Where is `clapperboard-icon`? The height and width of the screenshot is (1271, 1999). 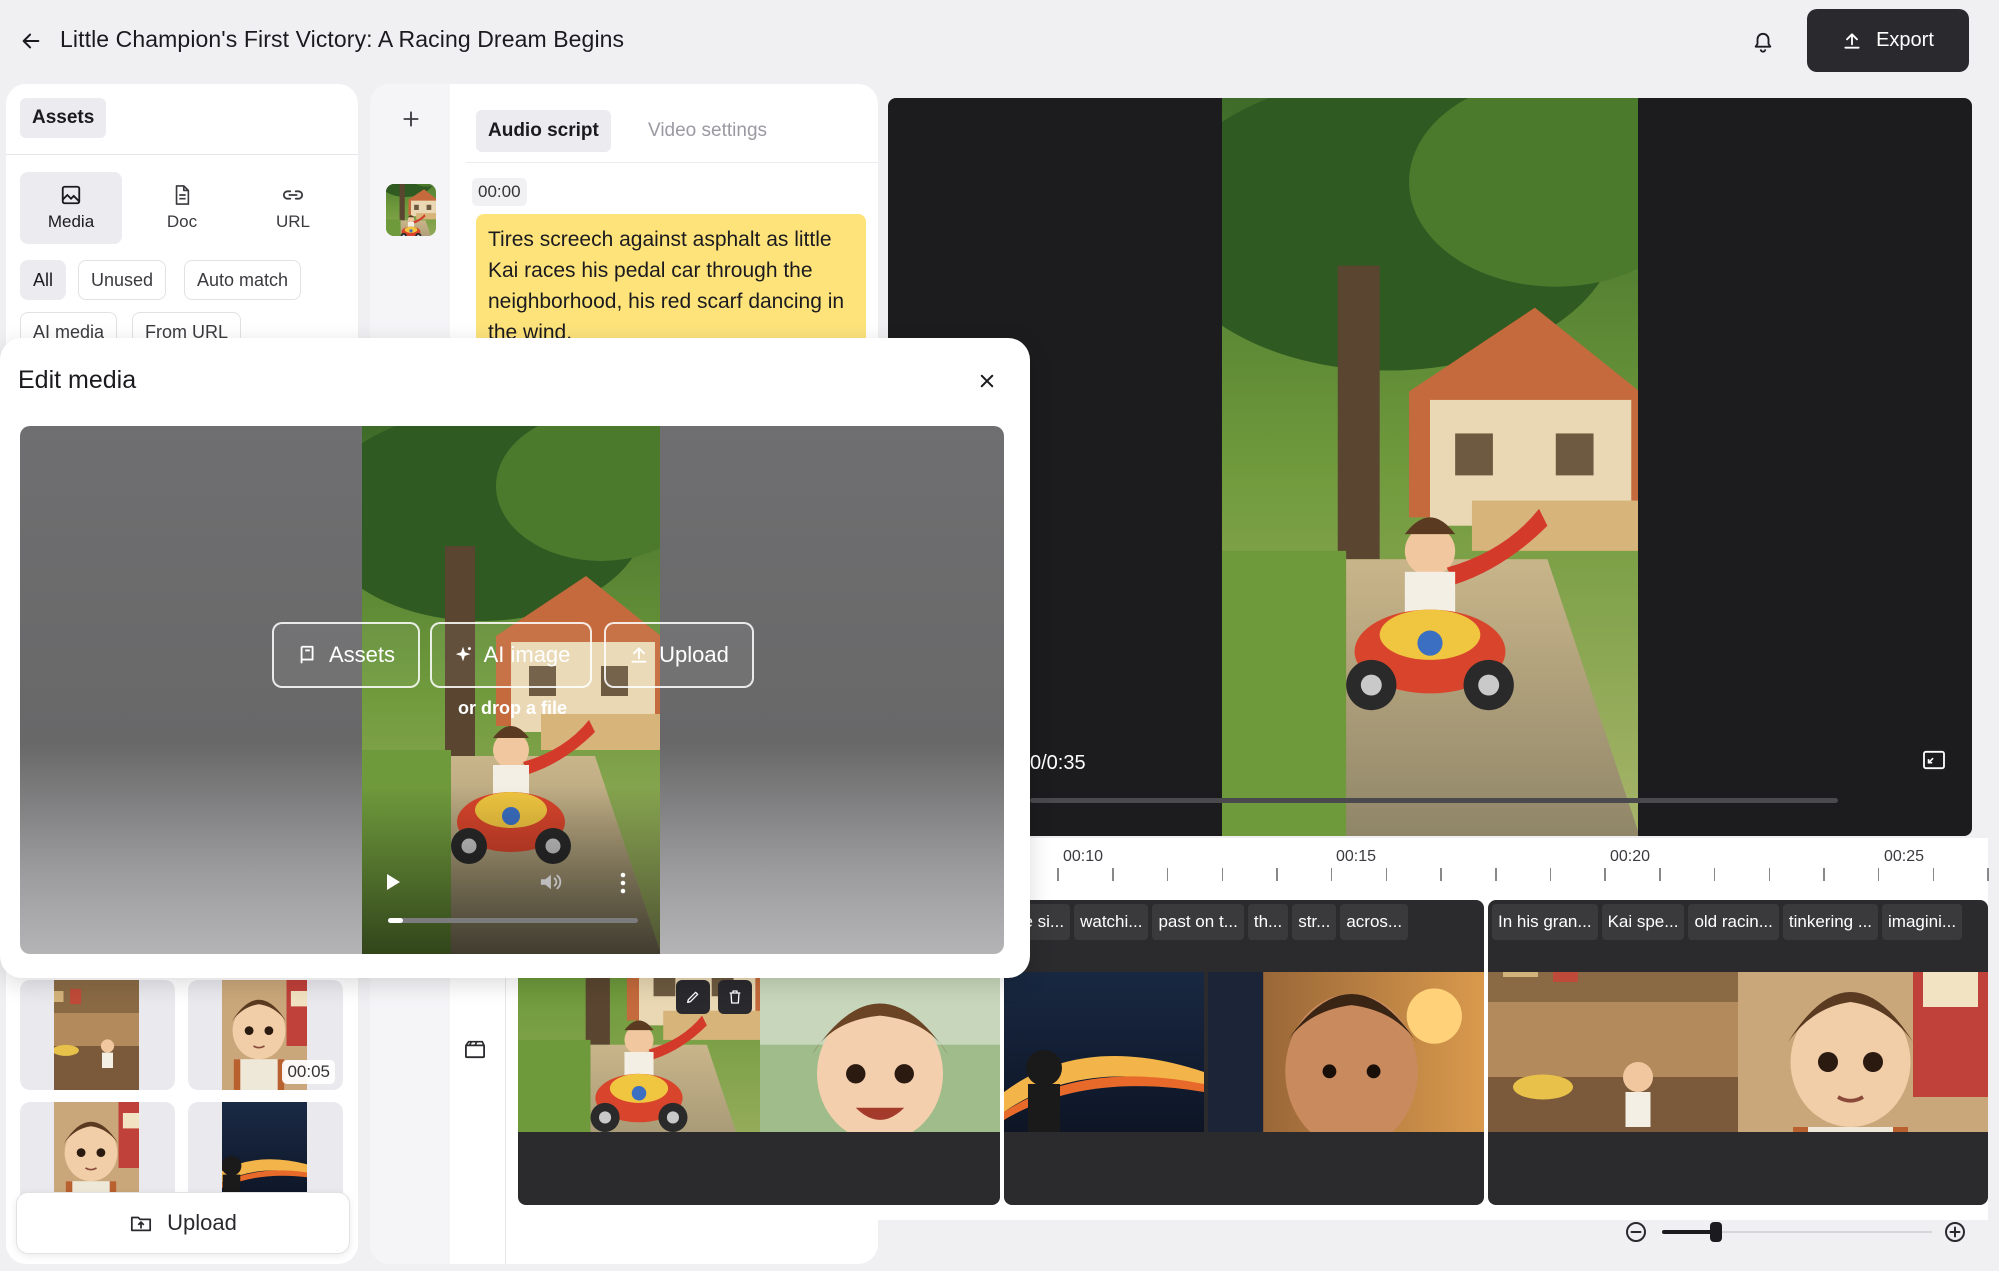 clapperboard-icon is located at coordinates (475, 1049).